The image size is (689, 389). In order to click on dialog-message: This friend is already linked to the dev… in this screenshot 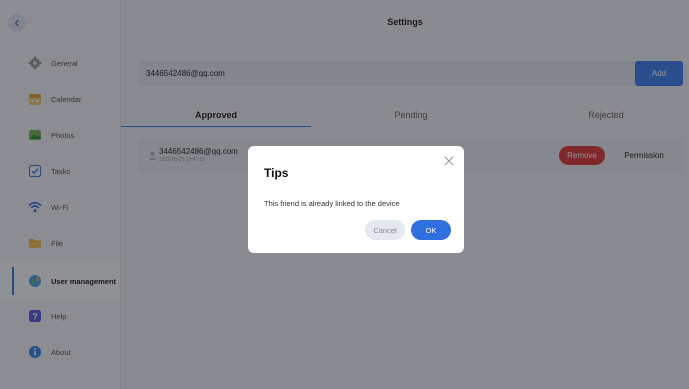, I will do `click(332, 203)`.